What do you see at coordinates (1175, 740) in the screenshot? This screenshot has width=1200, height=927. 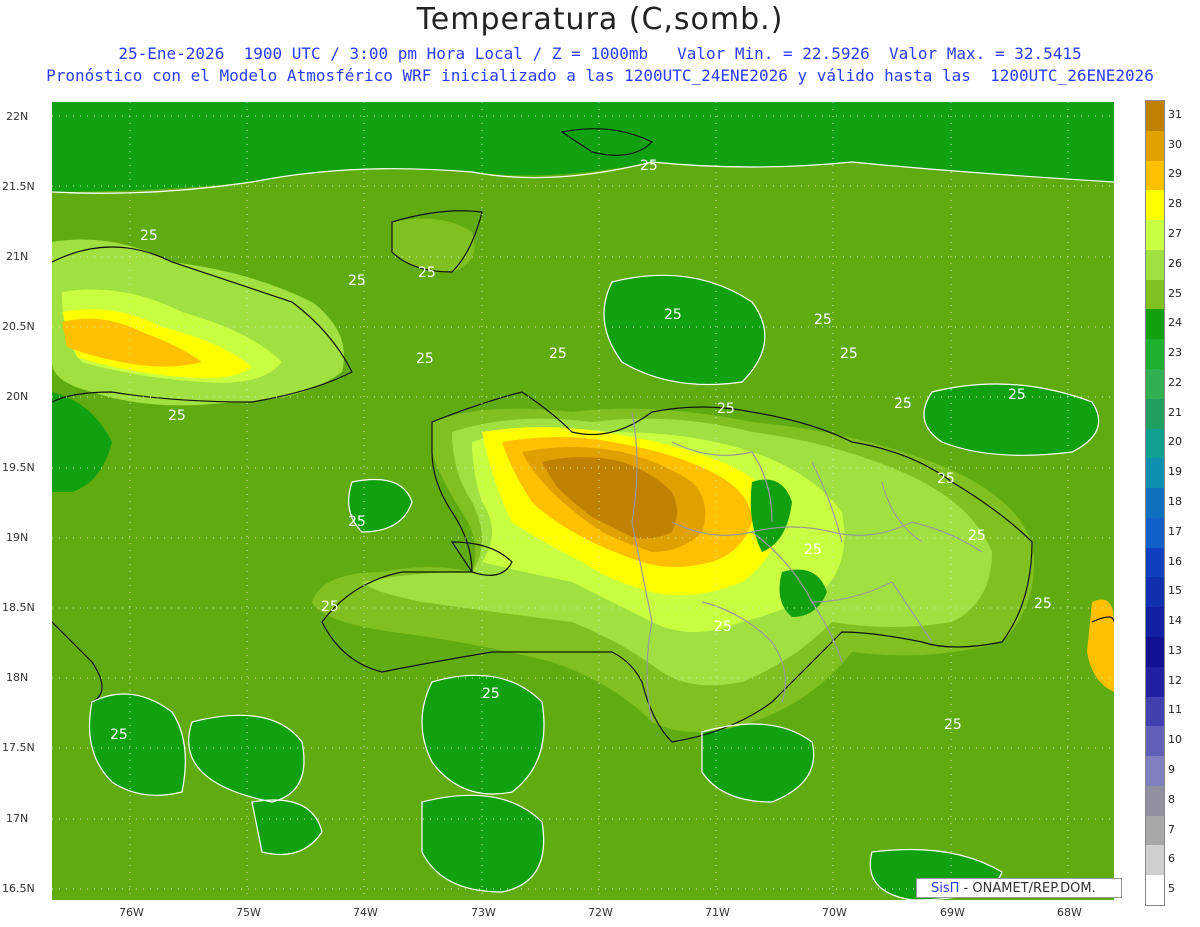 I see `colorbar-label: 10` at bounding box center [1175, 740].